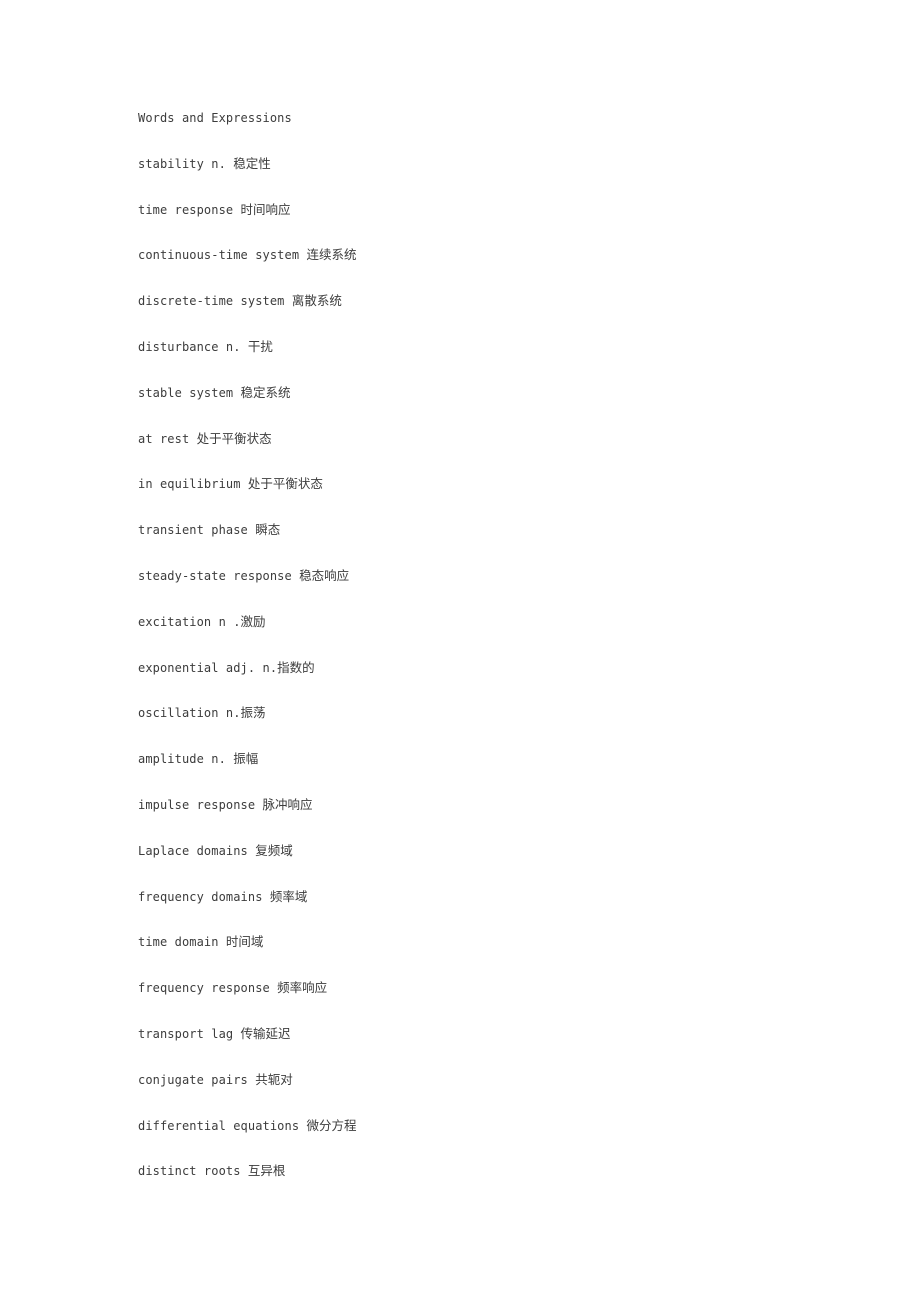  I want to click on glossary-term: excitation n ., so click(189, 621).